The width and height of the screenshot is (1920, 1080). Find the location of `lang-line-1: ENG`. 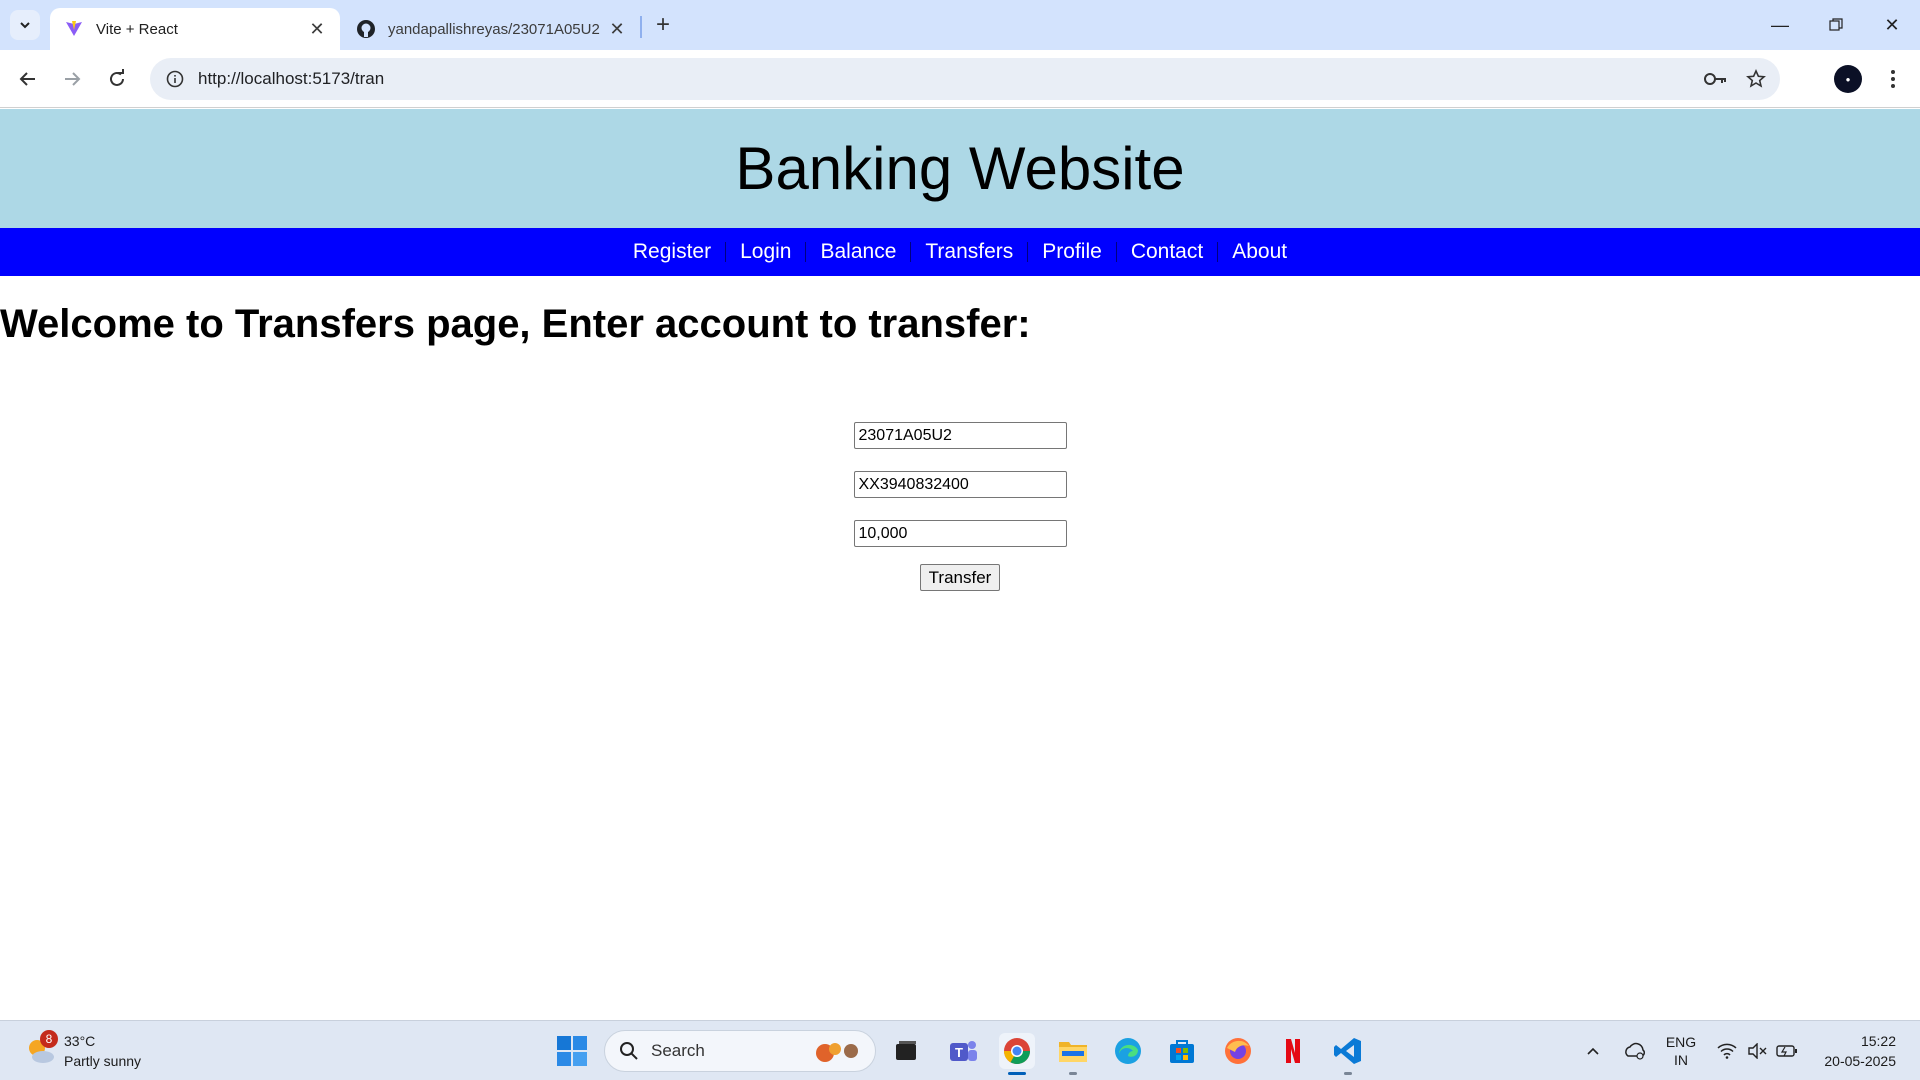

lang-line-1: ENG is located at coordinates (1681, 1042).